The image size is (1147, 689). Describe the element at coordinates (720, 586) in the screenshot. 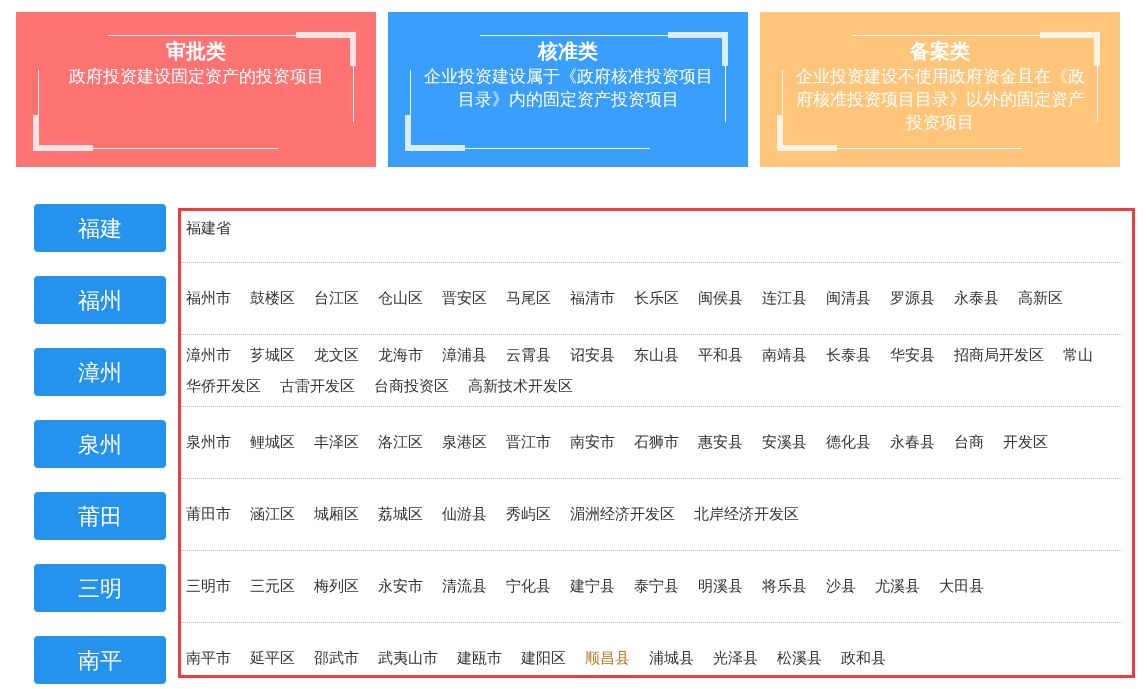

I see `district-link: 明溪县` at that location.